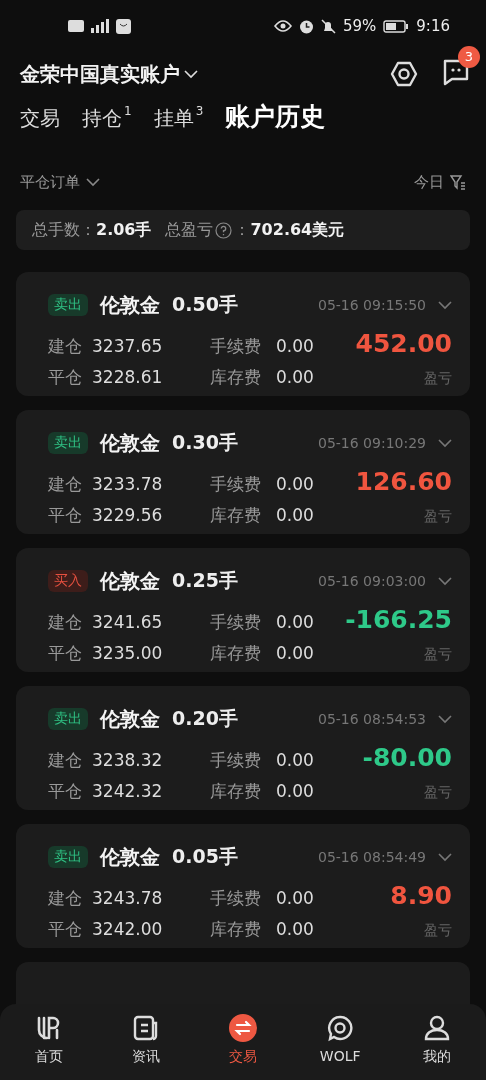 This screenshot has height=1080, width=486. I want to click on shopping-bag-icon, so click(123, 26).